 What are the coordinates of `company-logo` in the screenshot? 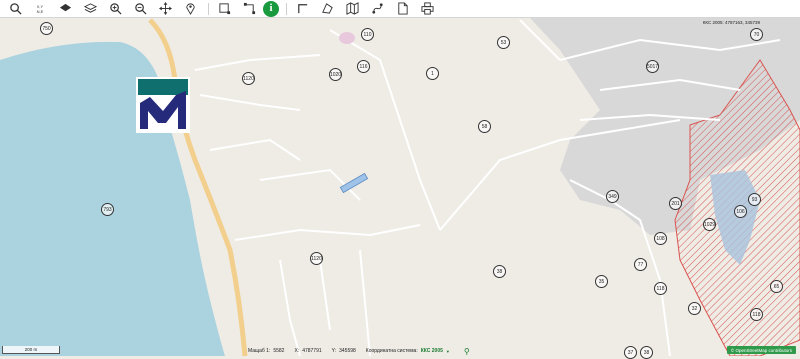 It's located at (163, 105).